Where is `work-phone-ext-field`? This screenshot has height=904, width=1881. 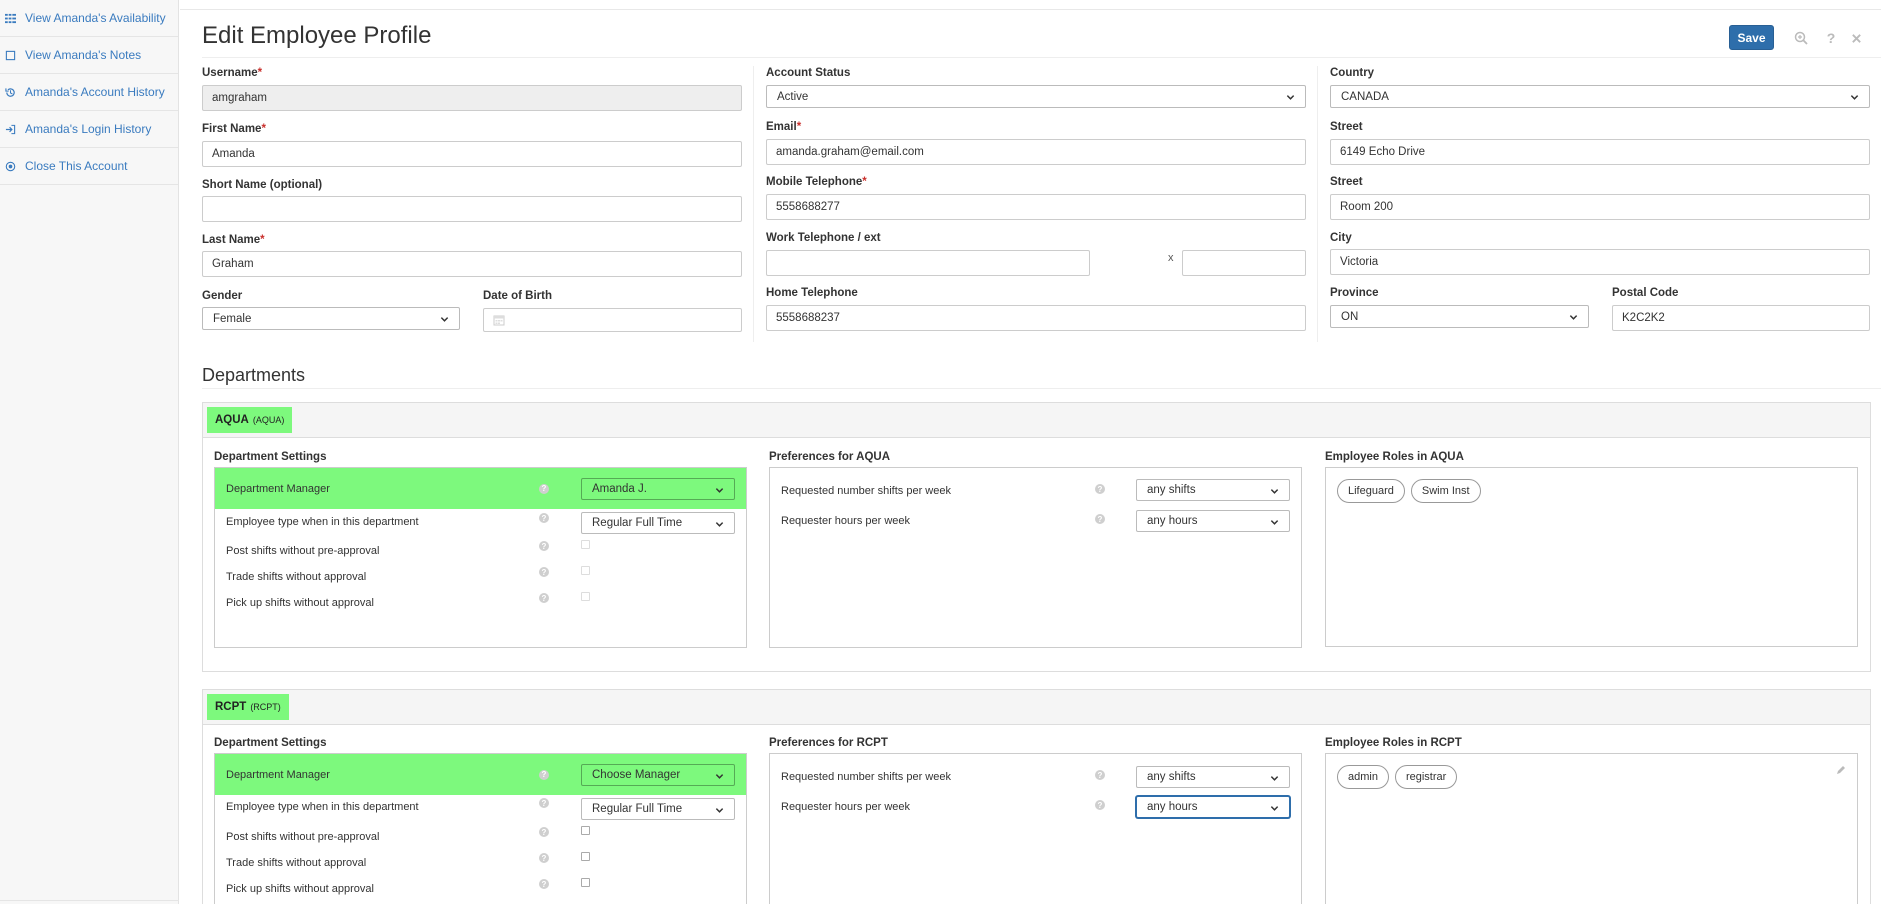 work-phone-ext-field is located at coordinates (1244, 263).